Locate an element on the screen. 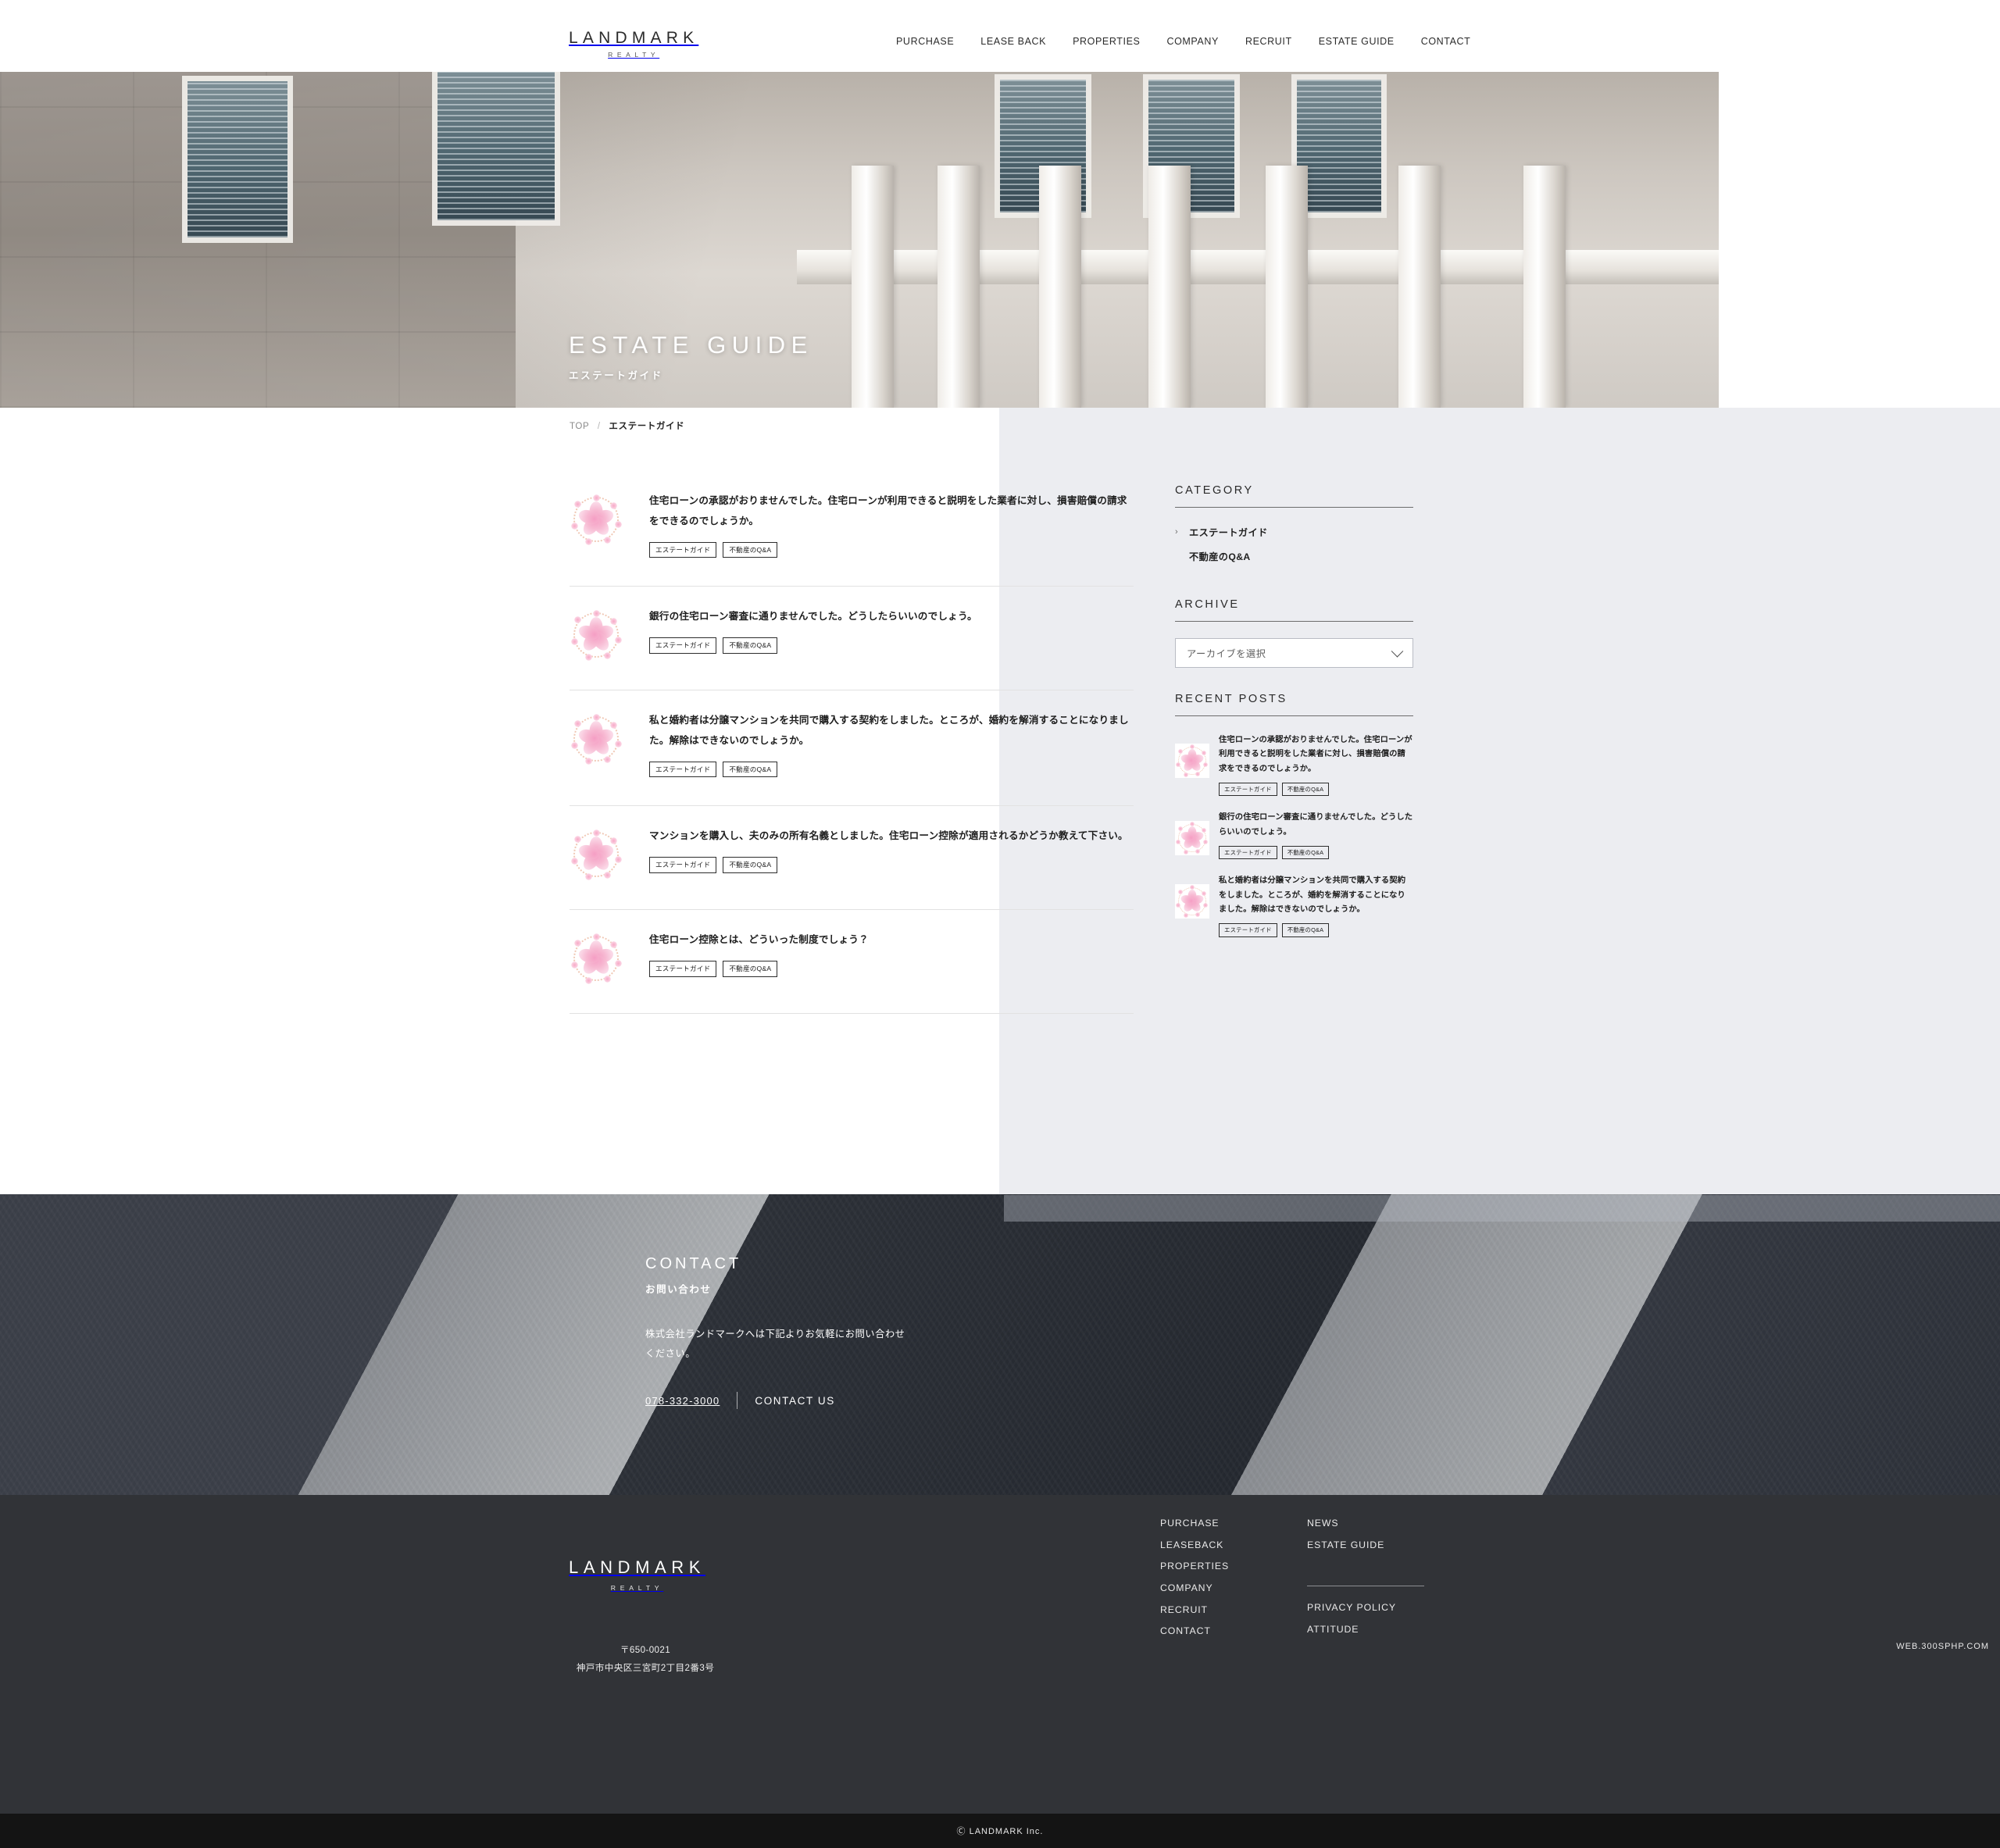 This screenshot has width=2000, height=1848. post-list-item: 住宅ローン控除とは、どういった制度でしょう？ エステートガイド 不動産のQ&A is located at coordinates (852, 962).